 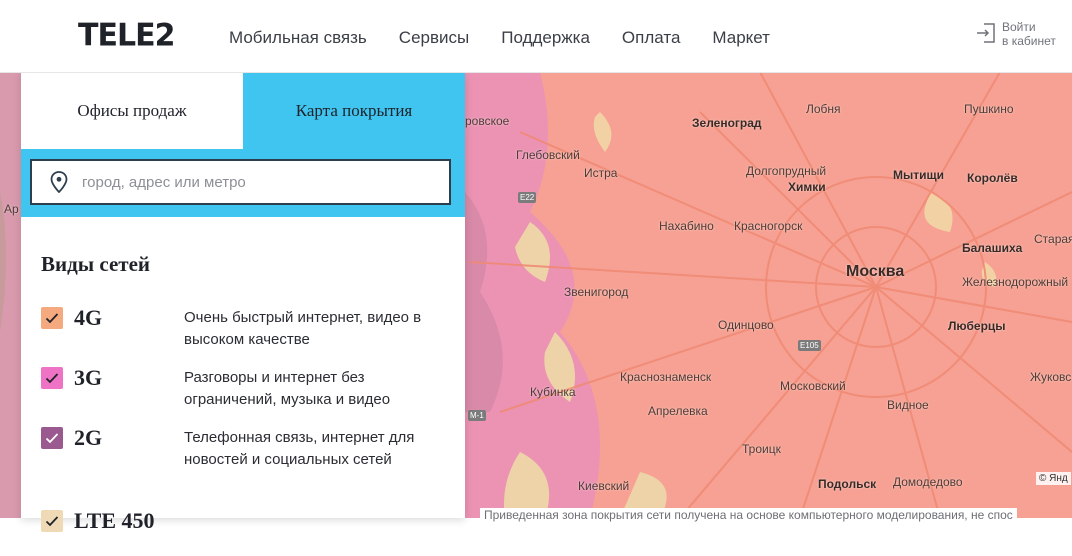 What do you see at coordinates (527, 197) in the screenshot?
I see `road-badge-e22: E22` at bounding box center [527, 197].